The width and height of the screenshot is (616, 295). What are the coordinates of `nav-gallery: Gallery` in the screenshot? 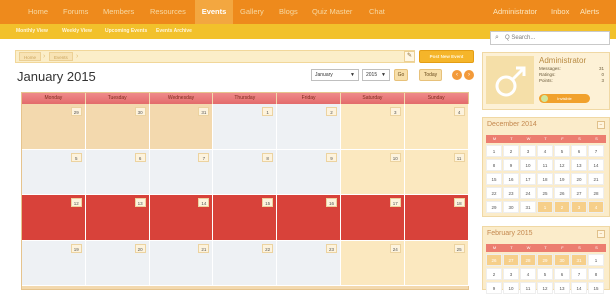 It's located at (252, 12).